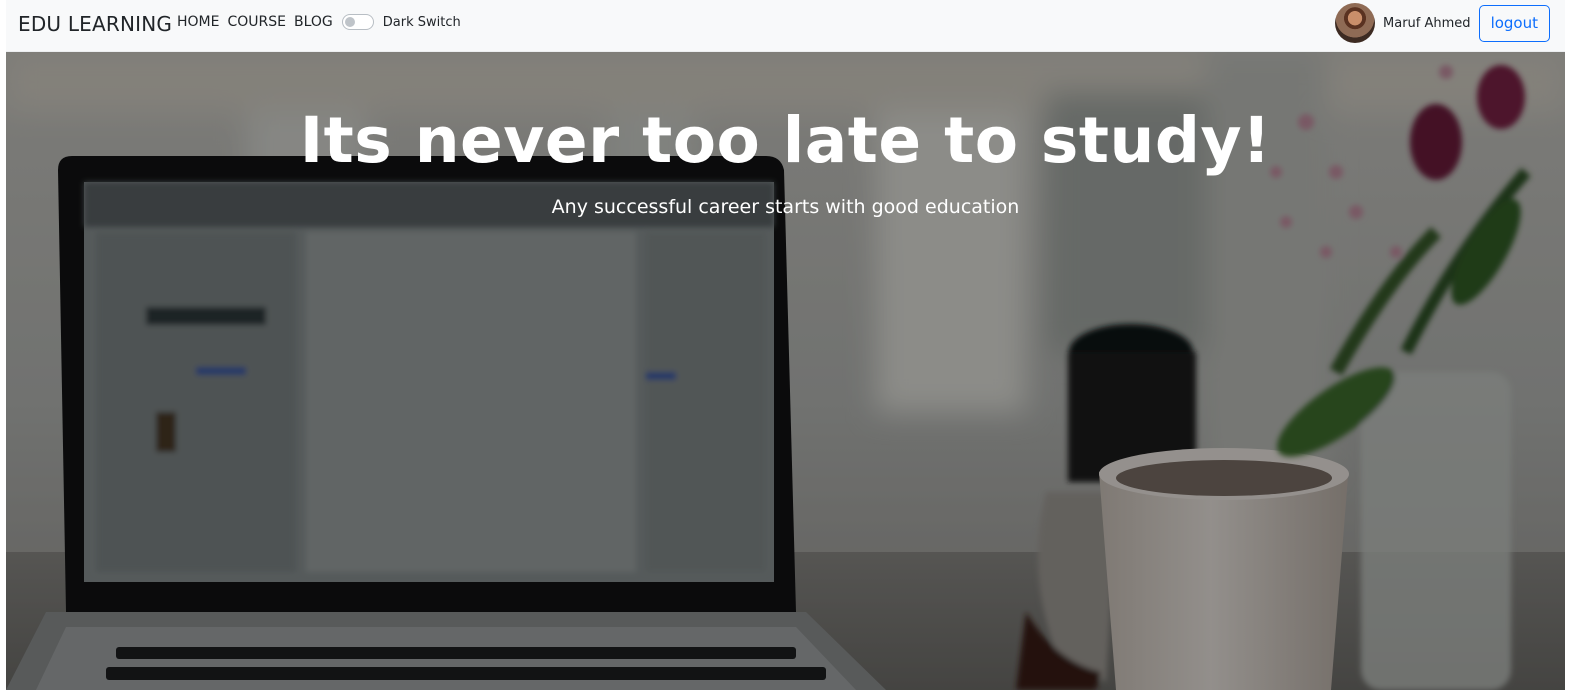 The width and height of the screenshot is (1571, 698). What do you see at coordinates (1427, 23) in the screenshot?
I see `user-name: Maruf Ahmed` at bounding box center [1427, 23].